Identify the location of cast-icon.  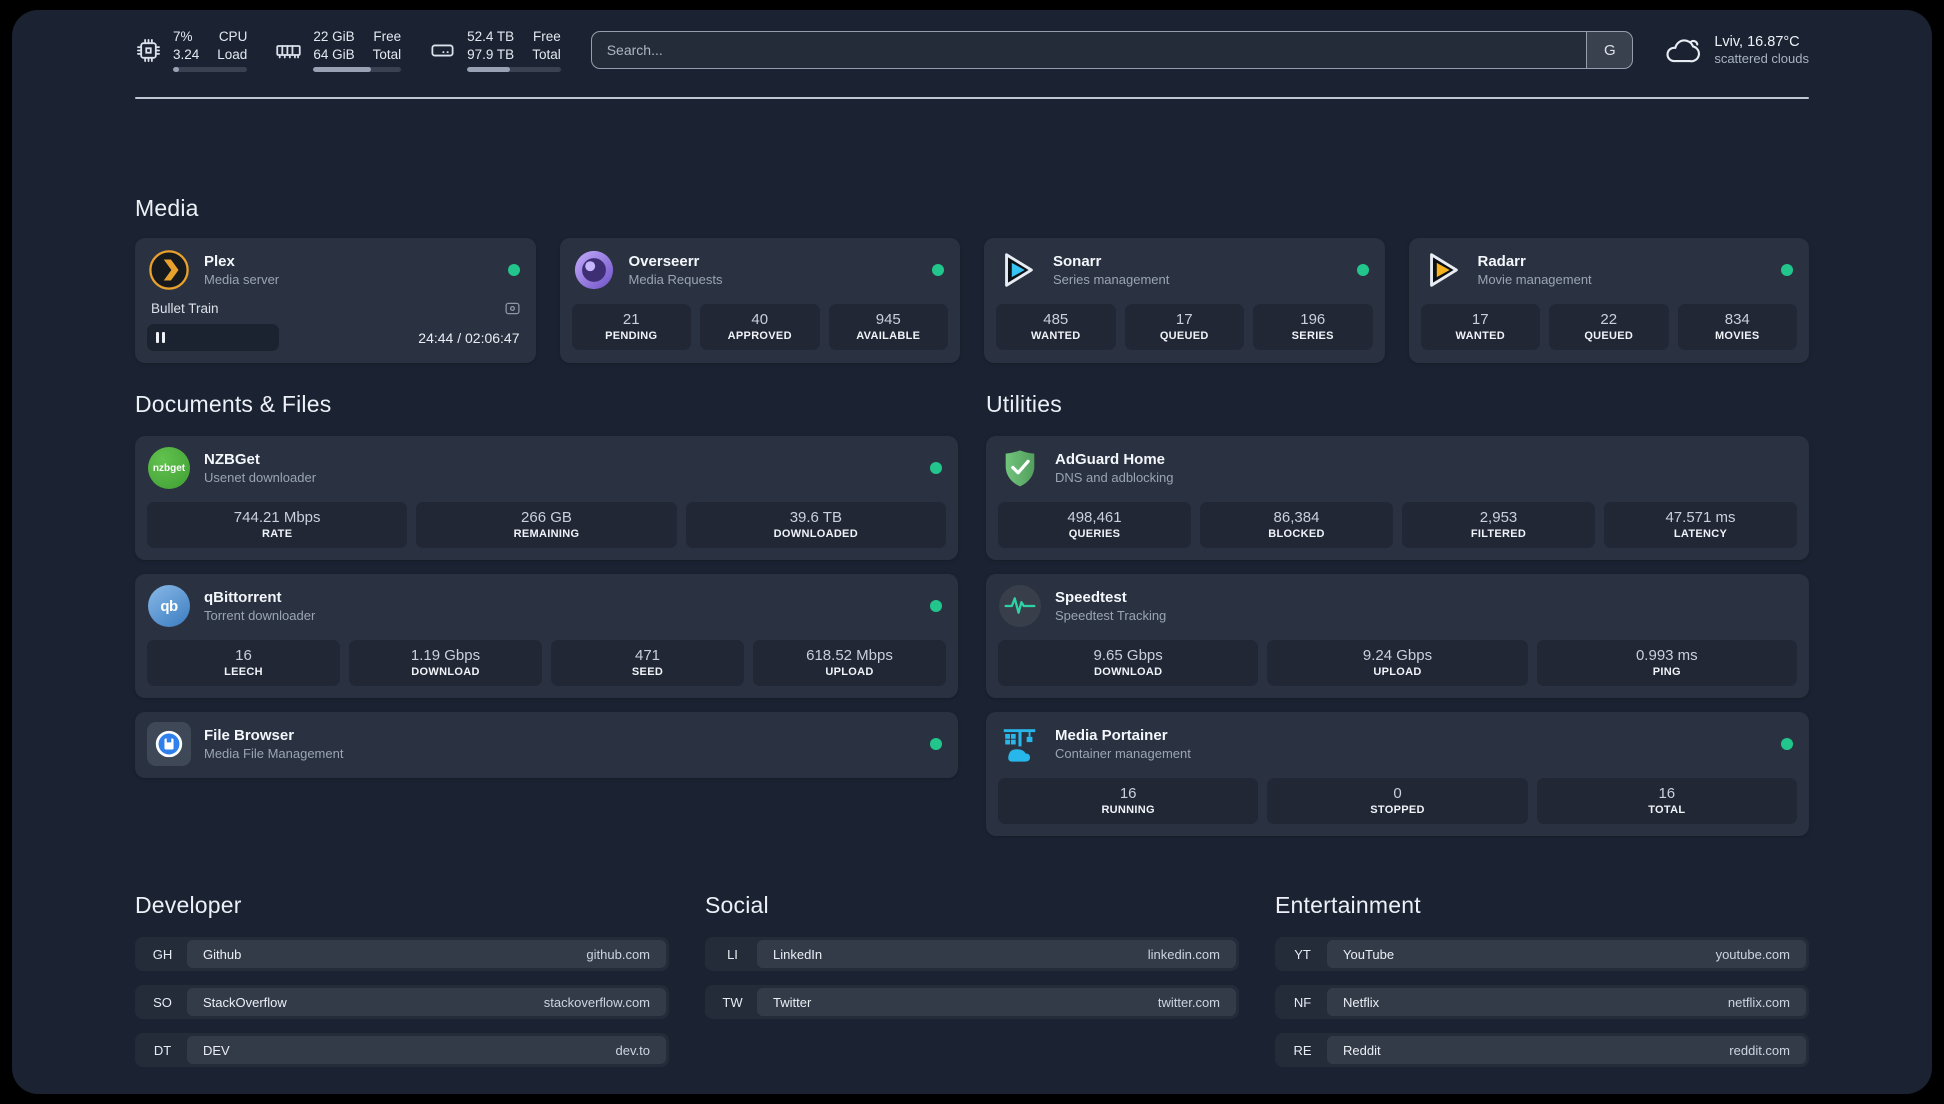
(512, 308).